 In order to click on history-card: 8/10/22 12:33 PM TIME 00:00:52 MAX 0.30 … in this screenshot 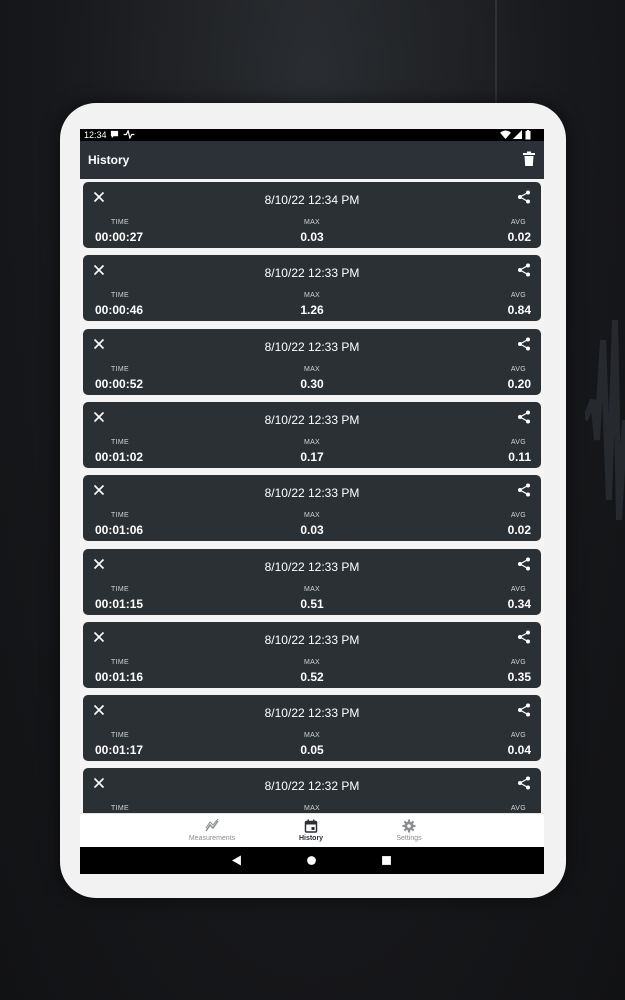, I will do `click(312, 361)`.